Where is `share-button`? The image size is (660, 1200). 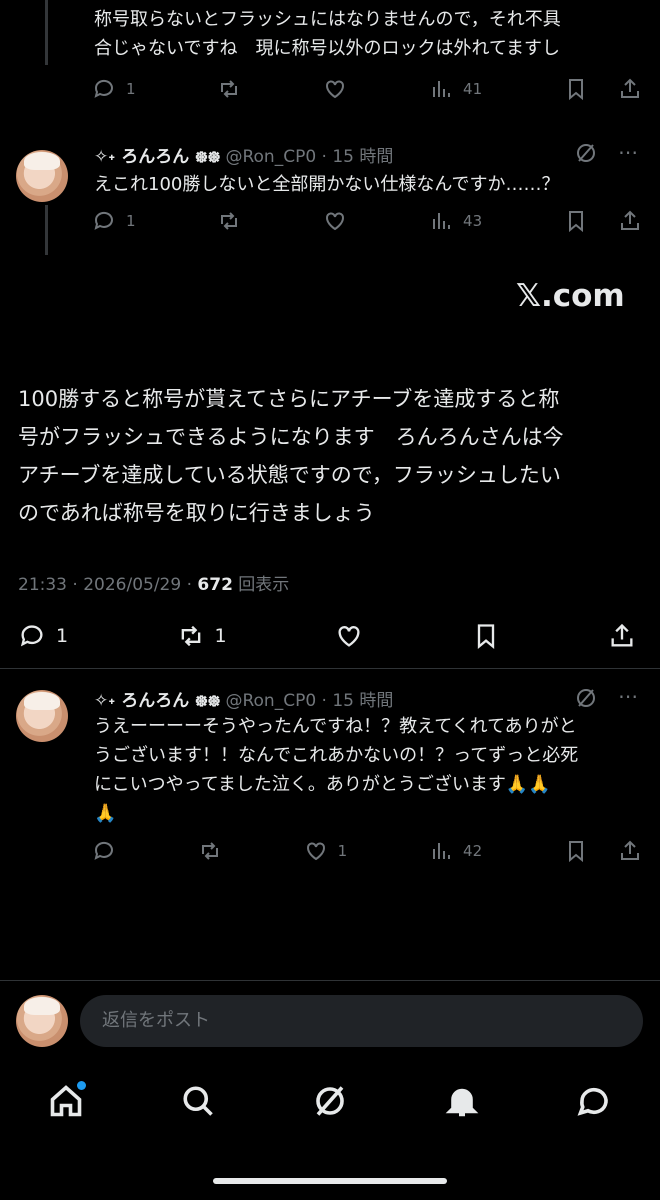
share-button is located at coordinates (622, 636).